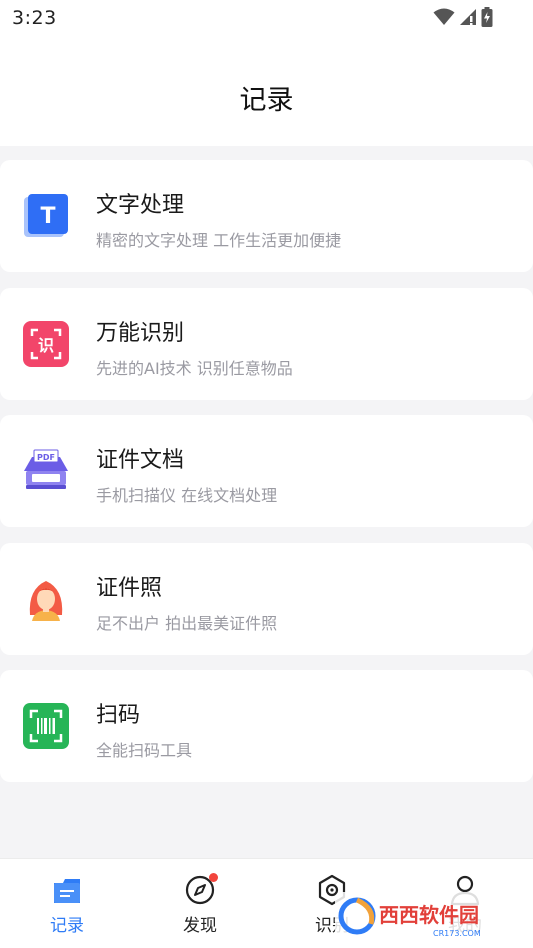 This screenshot has height=948, width=533. I want to click on site-watermark-logo: 西西软件园 CR173.COM, so click(425, 916).